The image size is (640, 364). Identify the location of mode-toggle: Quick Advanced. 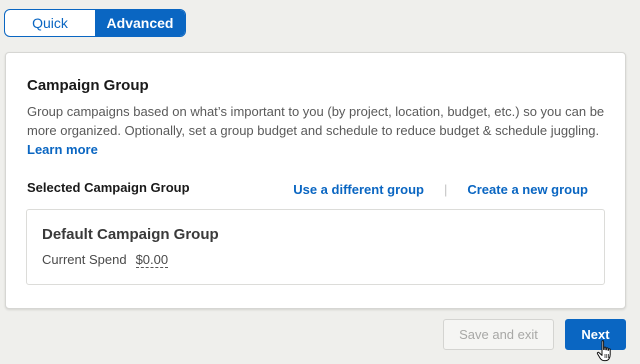
(95, 23).